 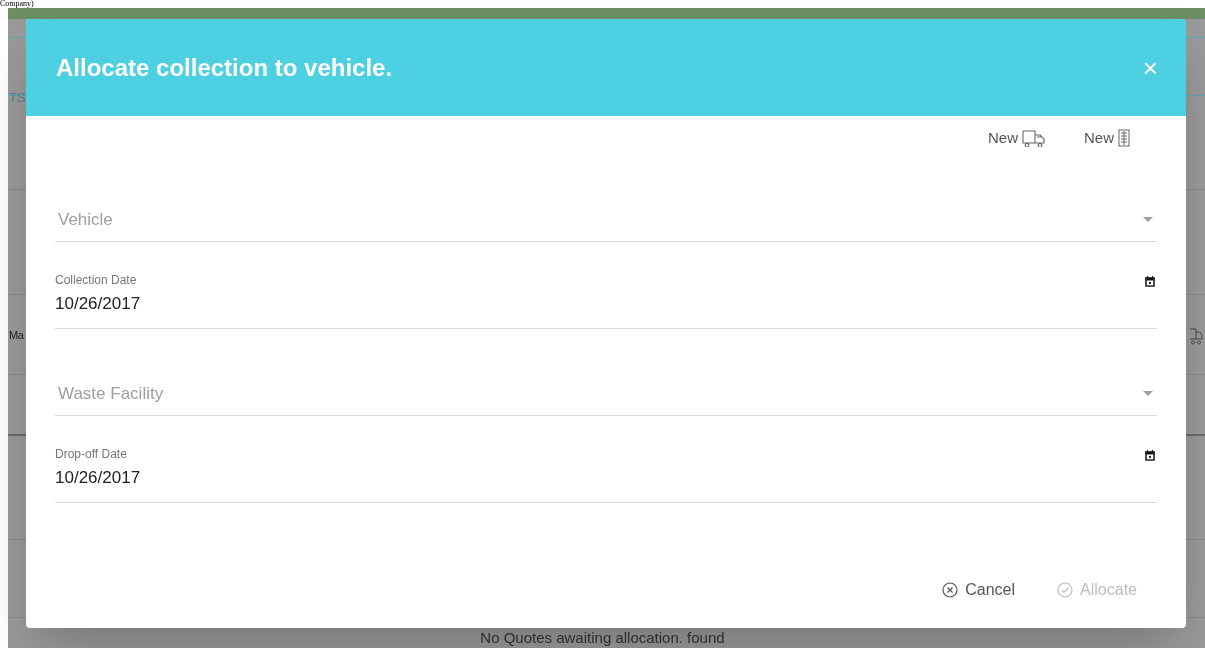 What do you see at coordinates (1107, 138) in the screenshot?
I see `new-facility-button: New` at bounding box center [1107, 138].